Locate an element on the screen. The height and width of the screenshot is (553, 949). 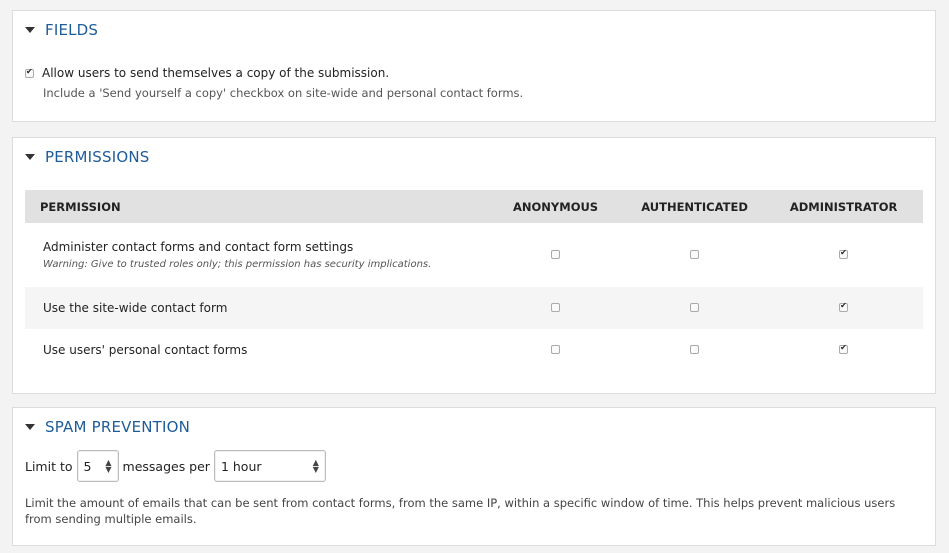
column-header-permission: PERMISSION is located at coordinates (256, 206).